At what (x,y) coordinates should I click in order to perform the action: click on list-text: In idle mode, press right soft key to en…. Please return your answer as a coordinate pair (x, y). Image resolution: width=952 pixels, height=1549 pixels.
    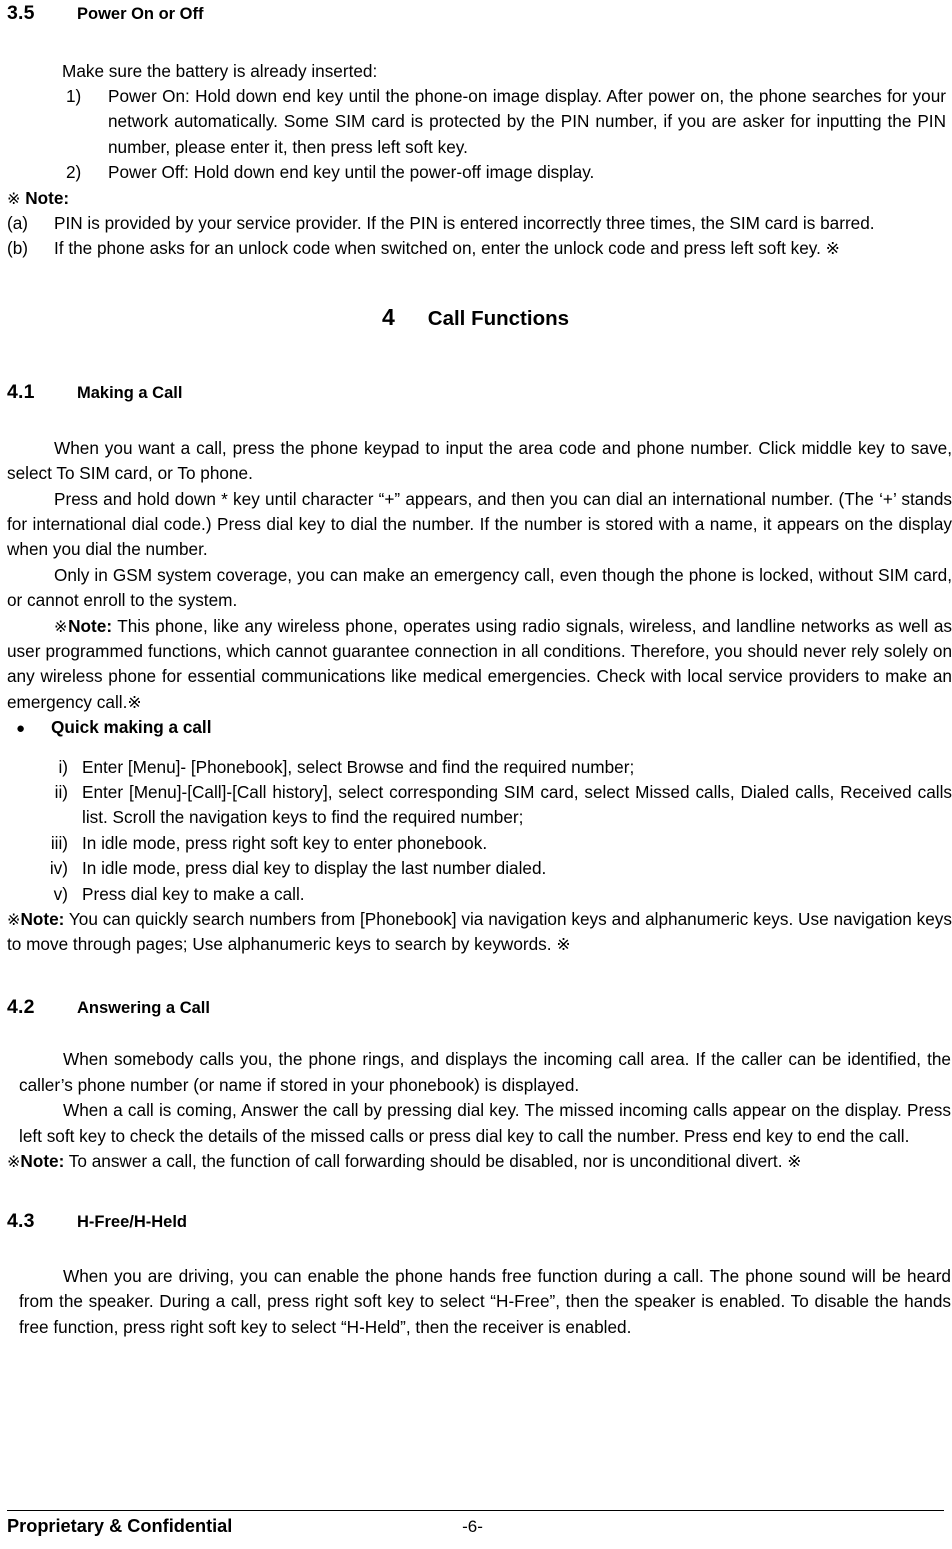
    Looking at the image, I should click on (285, 842).